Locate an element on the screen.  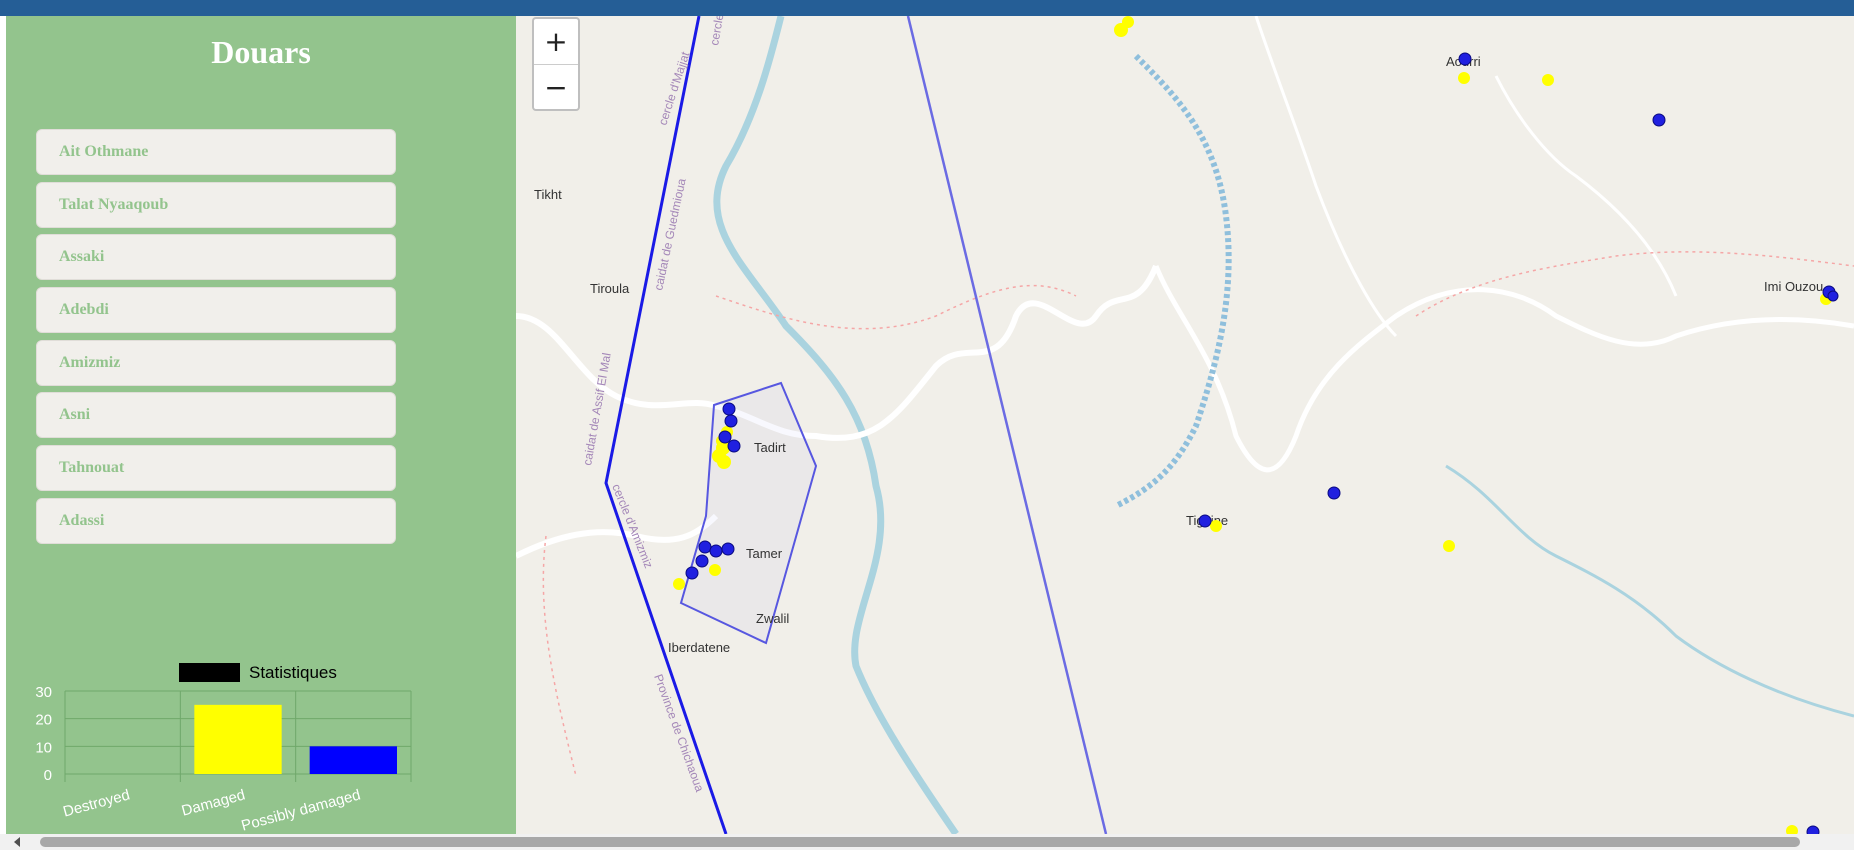
track is located at coordinates (1173, 281).